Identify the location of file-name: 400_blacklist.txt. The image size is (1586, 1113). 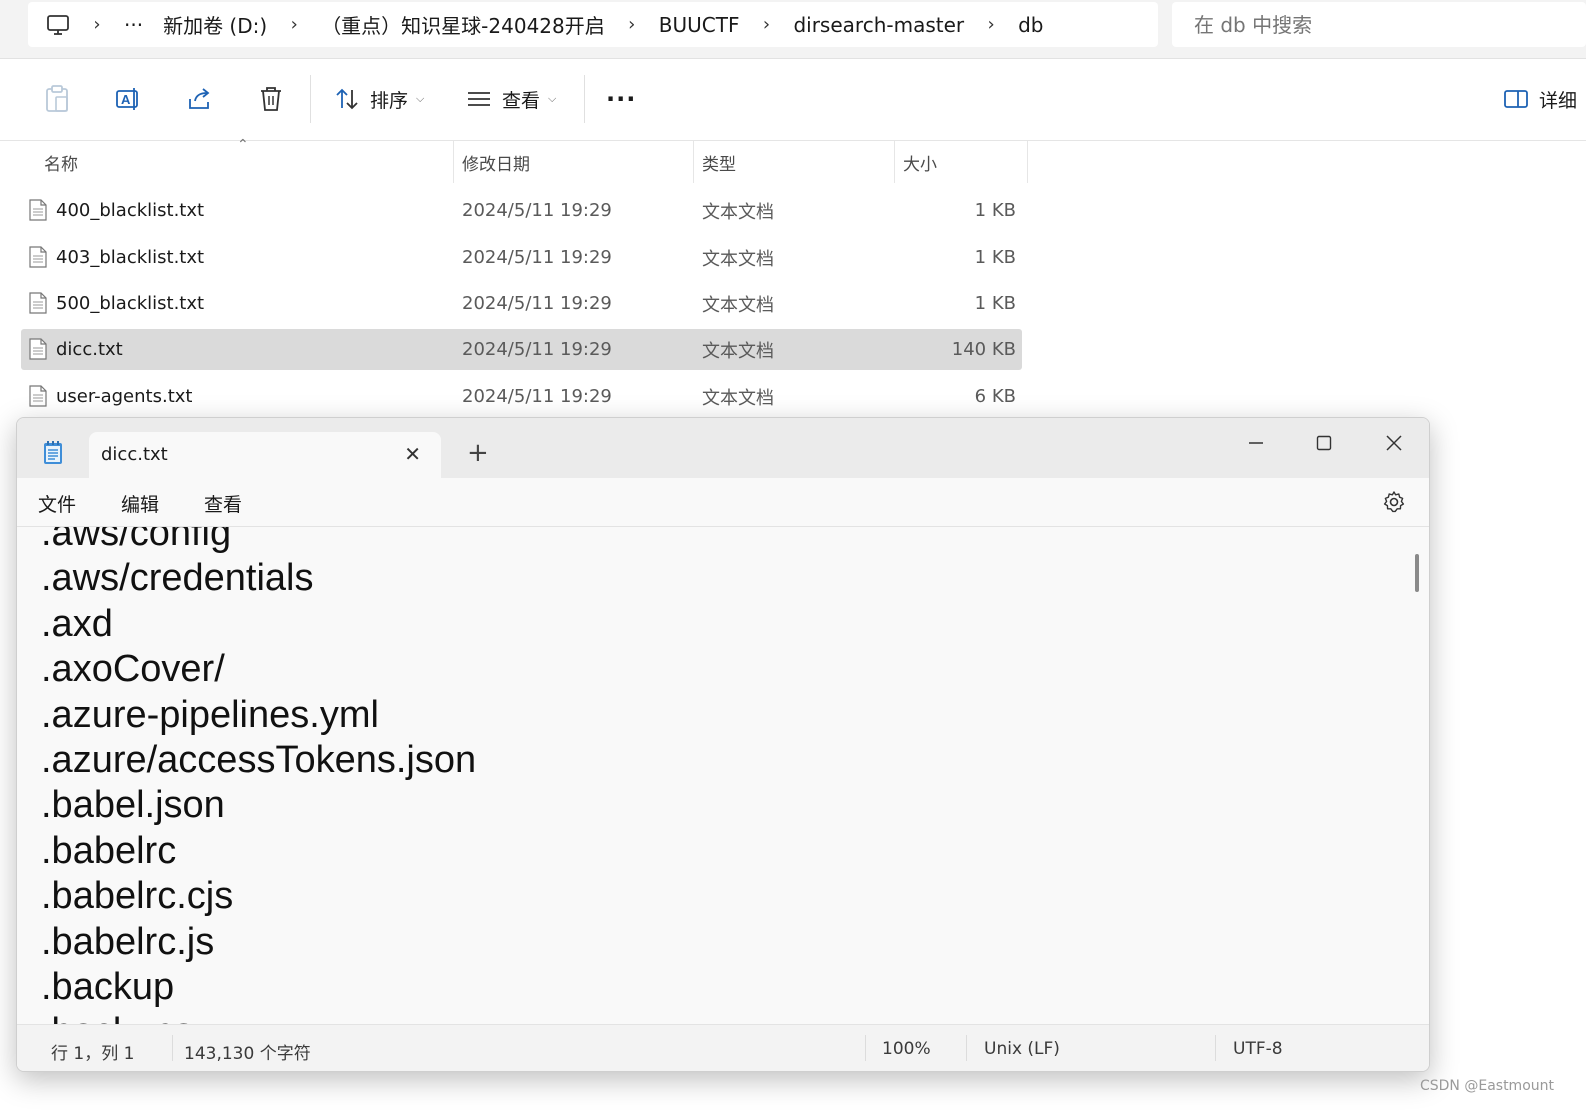
(130, 210).